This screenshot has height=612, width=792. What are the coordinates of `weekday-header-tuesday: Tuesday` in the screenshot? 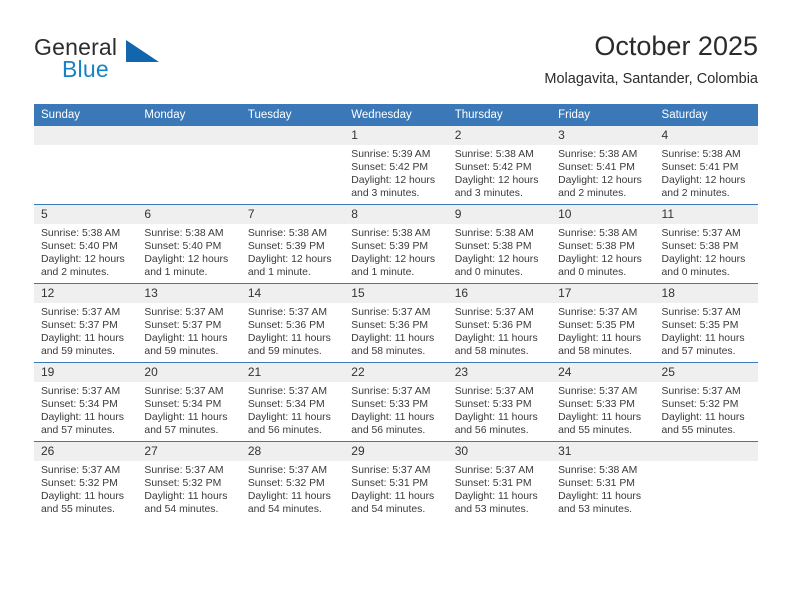 It's located at (292, 115).